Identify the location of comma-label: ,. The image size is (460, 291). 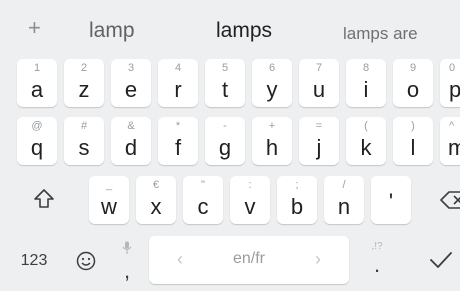
(127, 270).